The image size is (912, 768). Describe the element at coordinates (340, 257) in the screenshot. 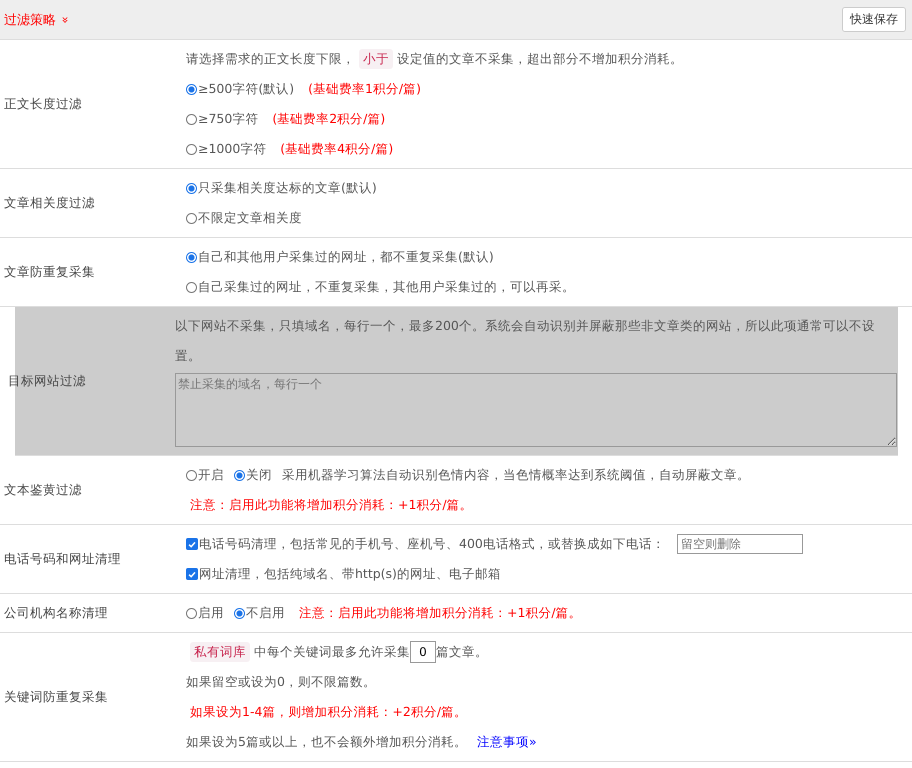

I see `radio-option: 自己和其他用户采集过的网址，都不重复采集(默认)` at that location.